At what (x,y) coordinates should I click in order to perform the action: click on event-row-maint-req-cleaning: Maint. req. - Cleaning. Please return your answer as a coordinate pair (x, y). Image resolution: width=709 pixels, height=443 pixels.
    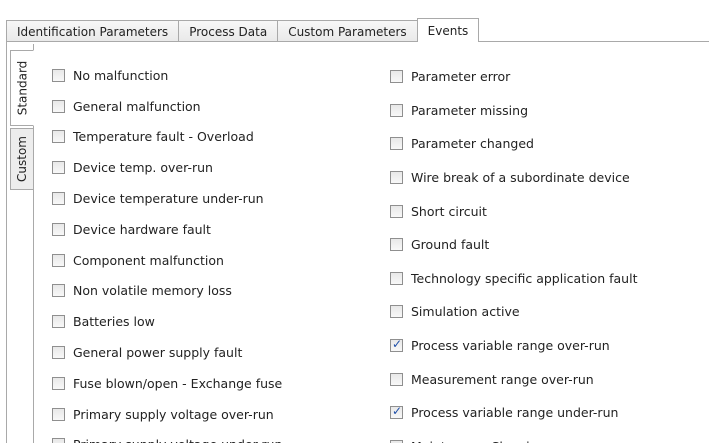
    Looking at the image, I should click on (513, 436).